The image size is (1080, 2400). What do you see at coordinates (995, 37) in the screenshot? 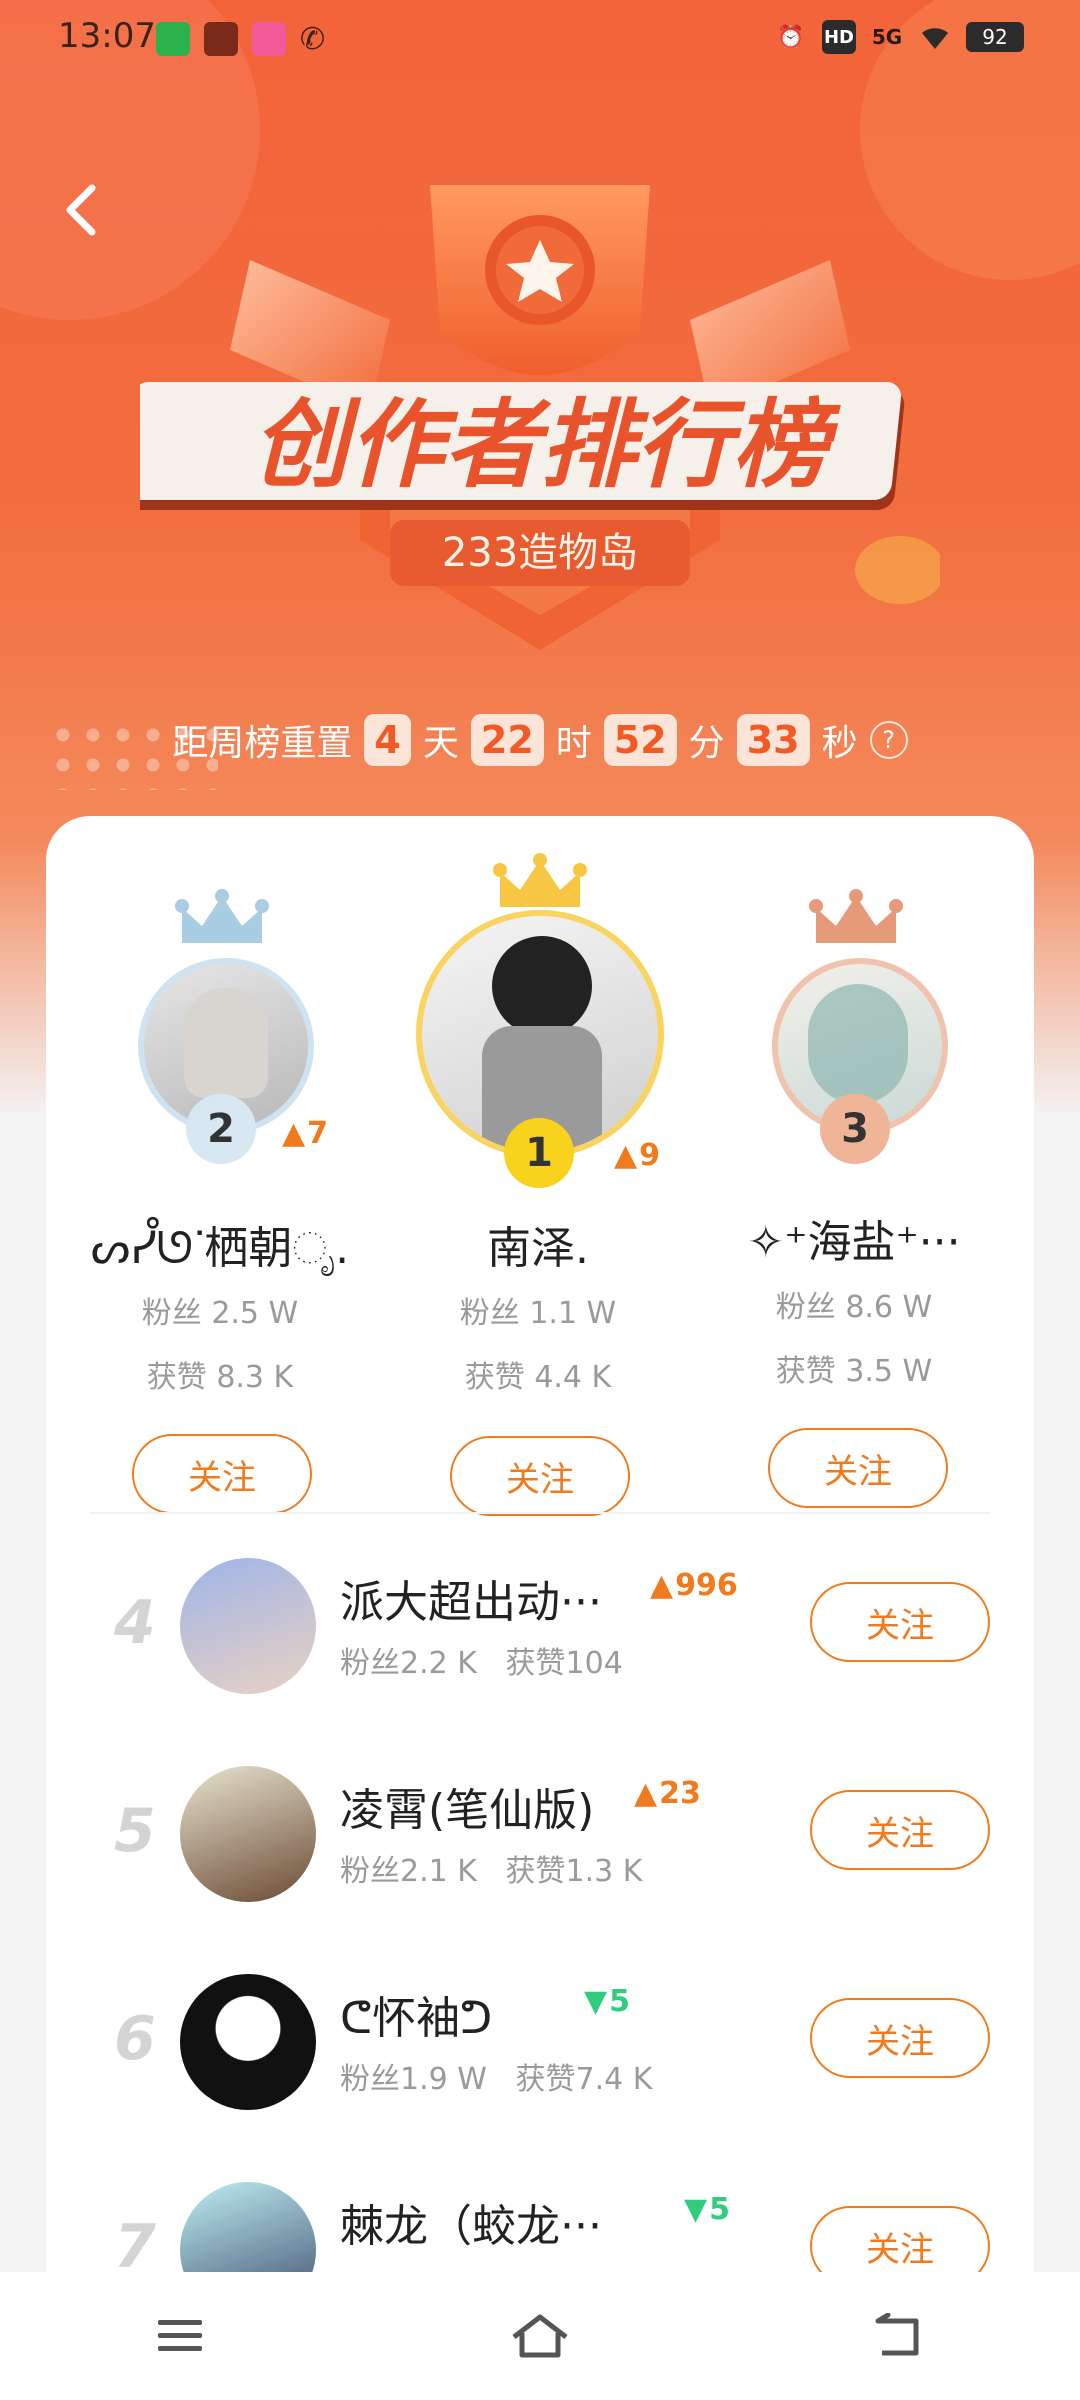
I see `battery-indicator: 92` at bounding box center [995, 37].